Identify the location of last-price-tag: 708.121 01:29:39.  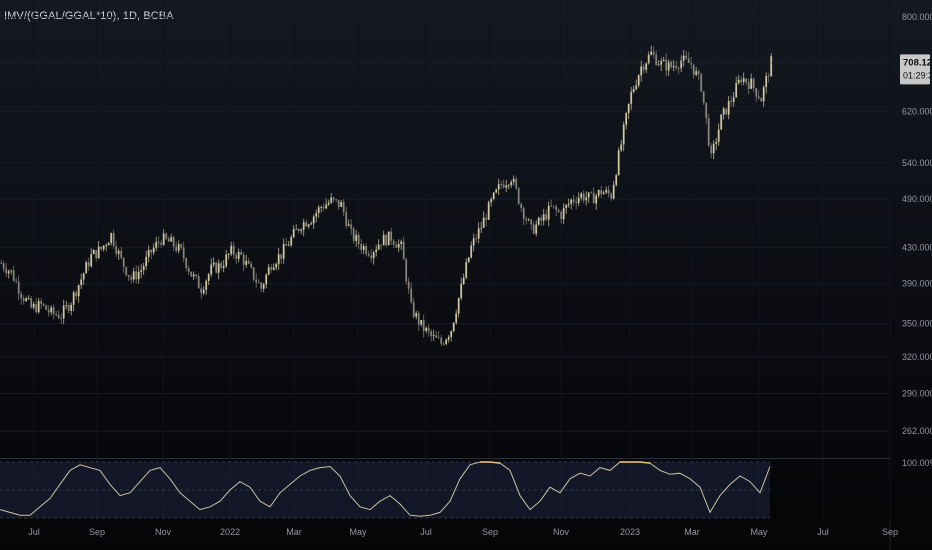
(466, 69).